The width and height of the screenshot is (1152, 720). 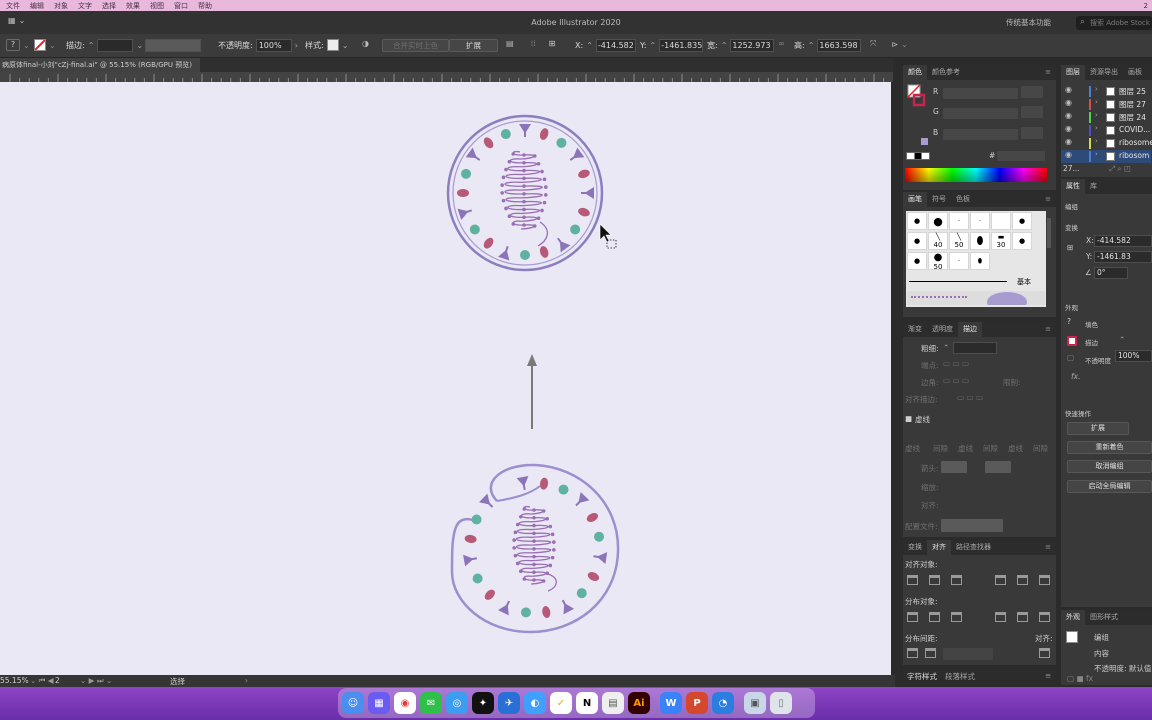 What do you see at coordinates (1109, 466) in the screenshot?
I see `ungroup-button: 取消编组` at bounding box center [1109, 466].